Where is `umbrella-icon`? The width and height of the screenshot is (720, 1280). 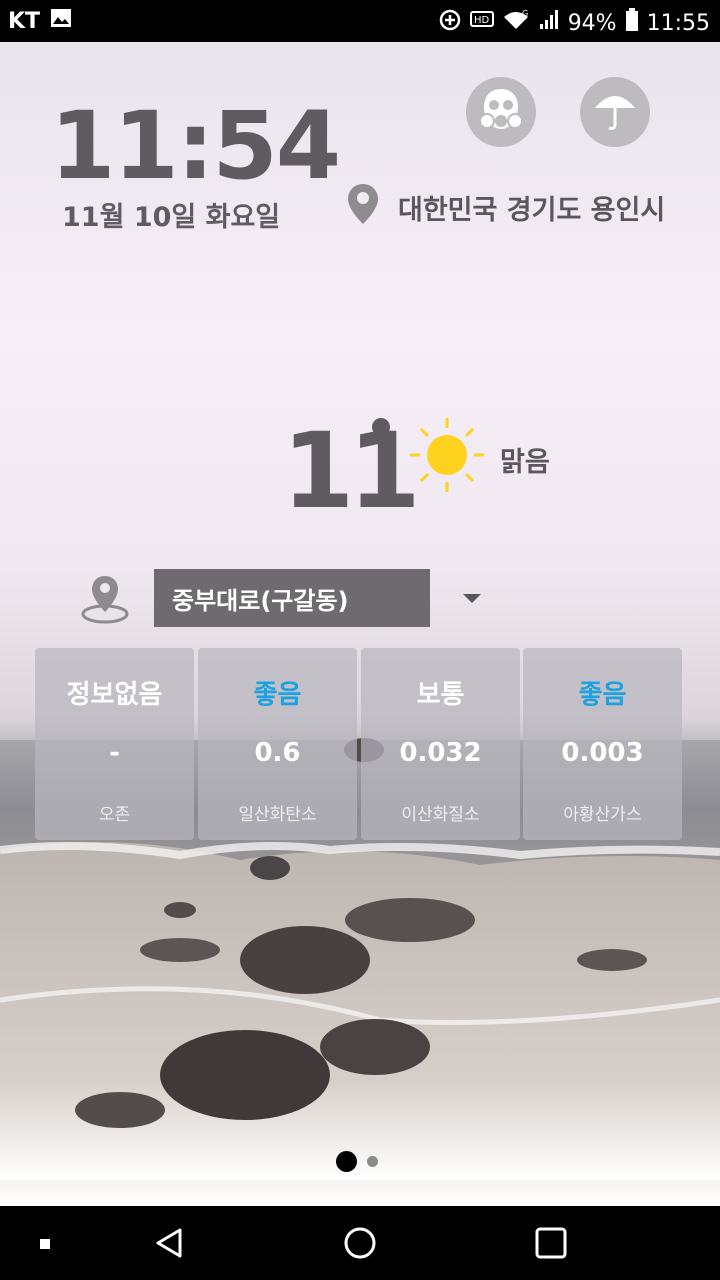
umbrella-icon is located at coordinates (615, 112).